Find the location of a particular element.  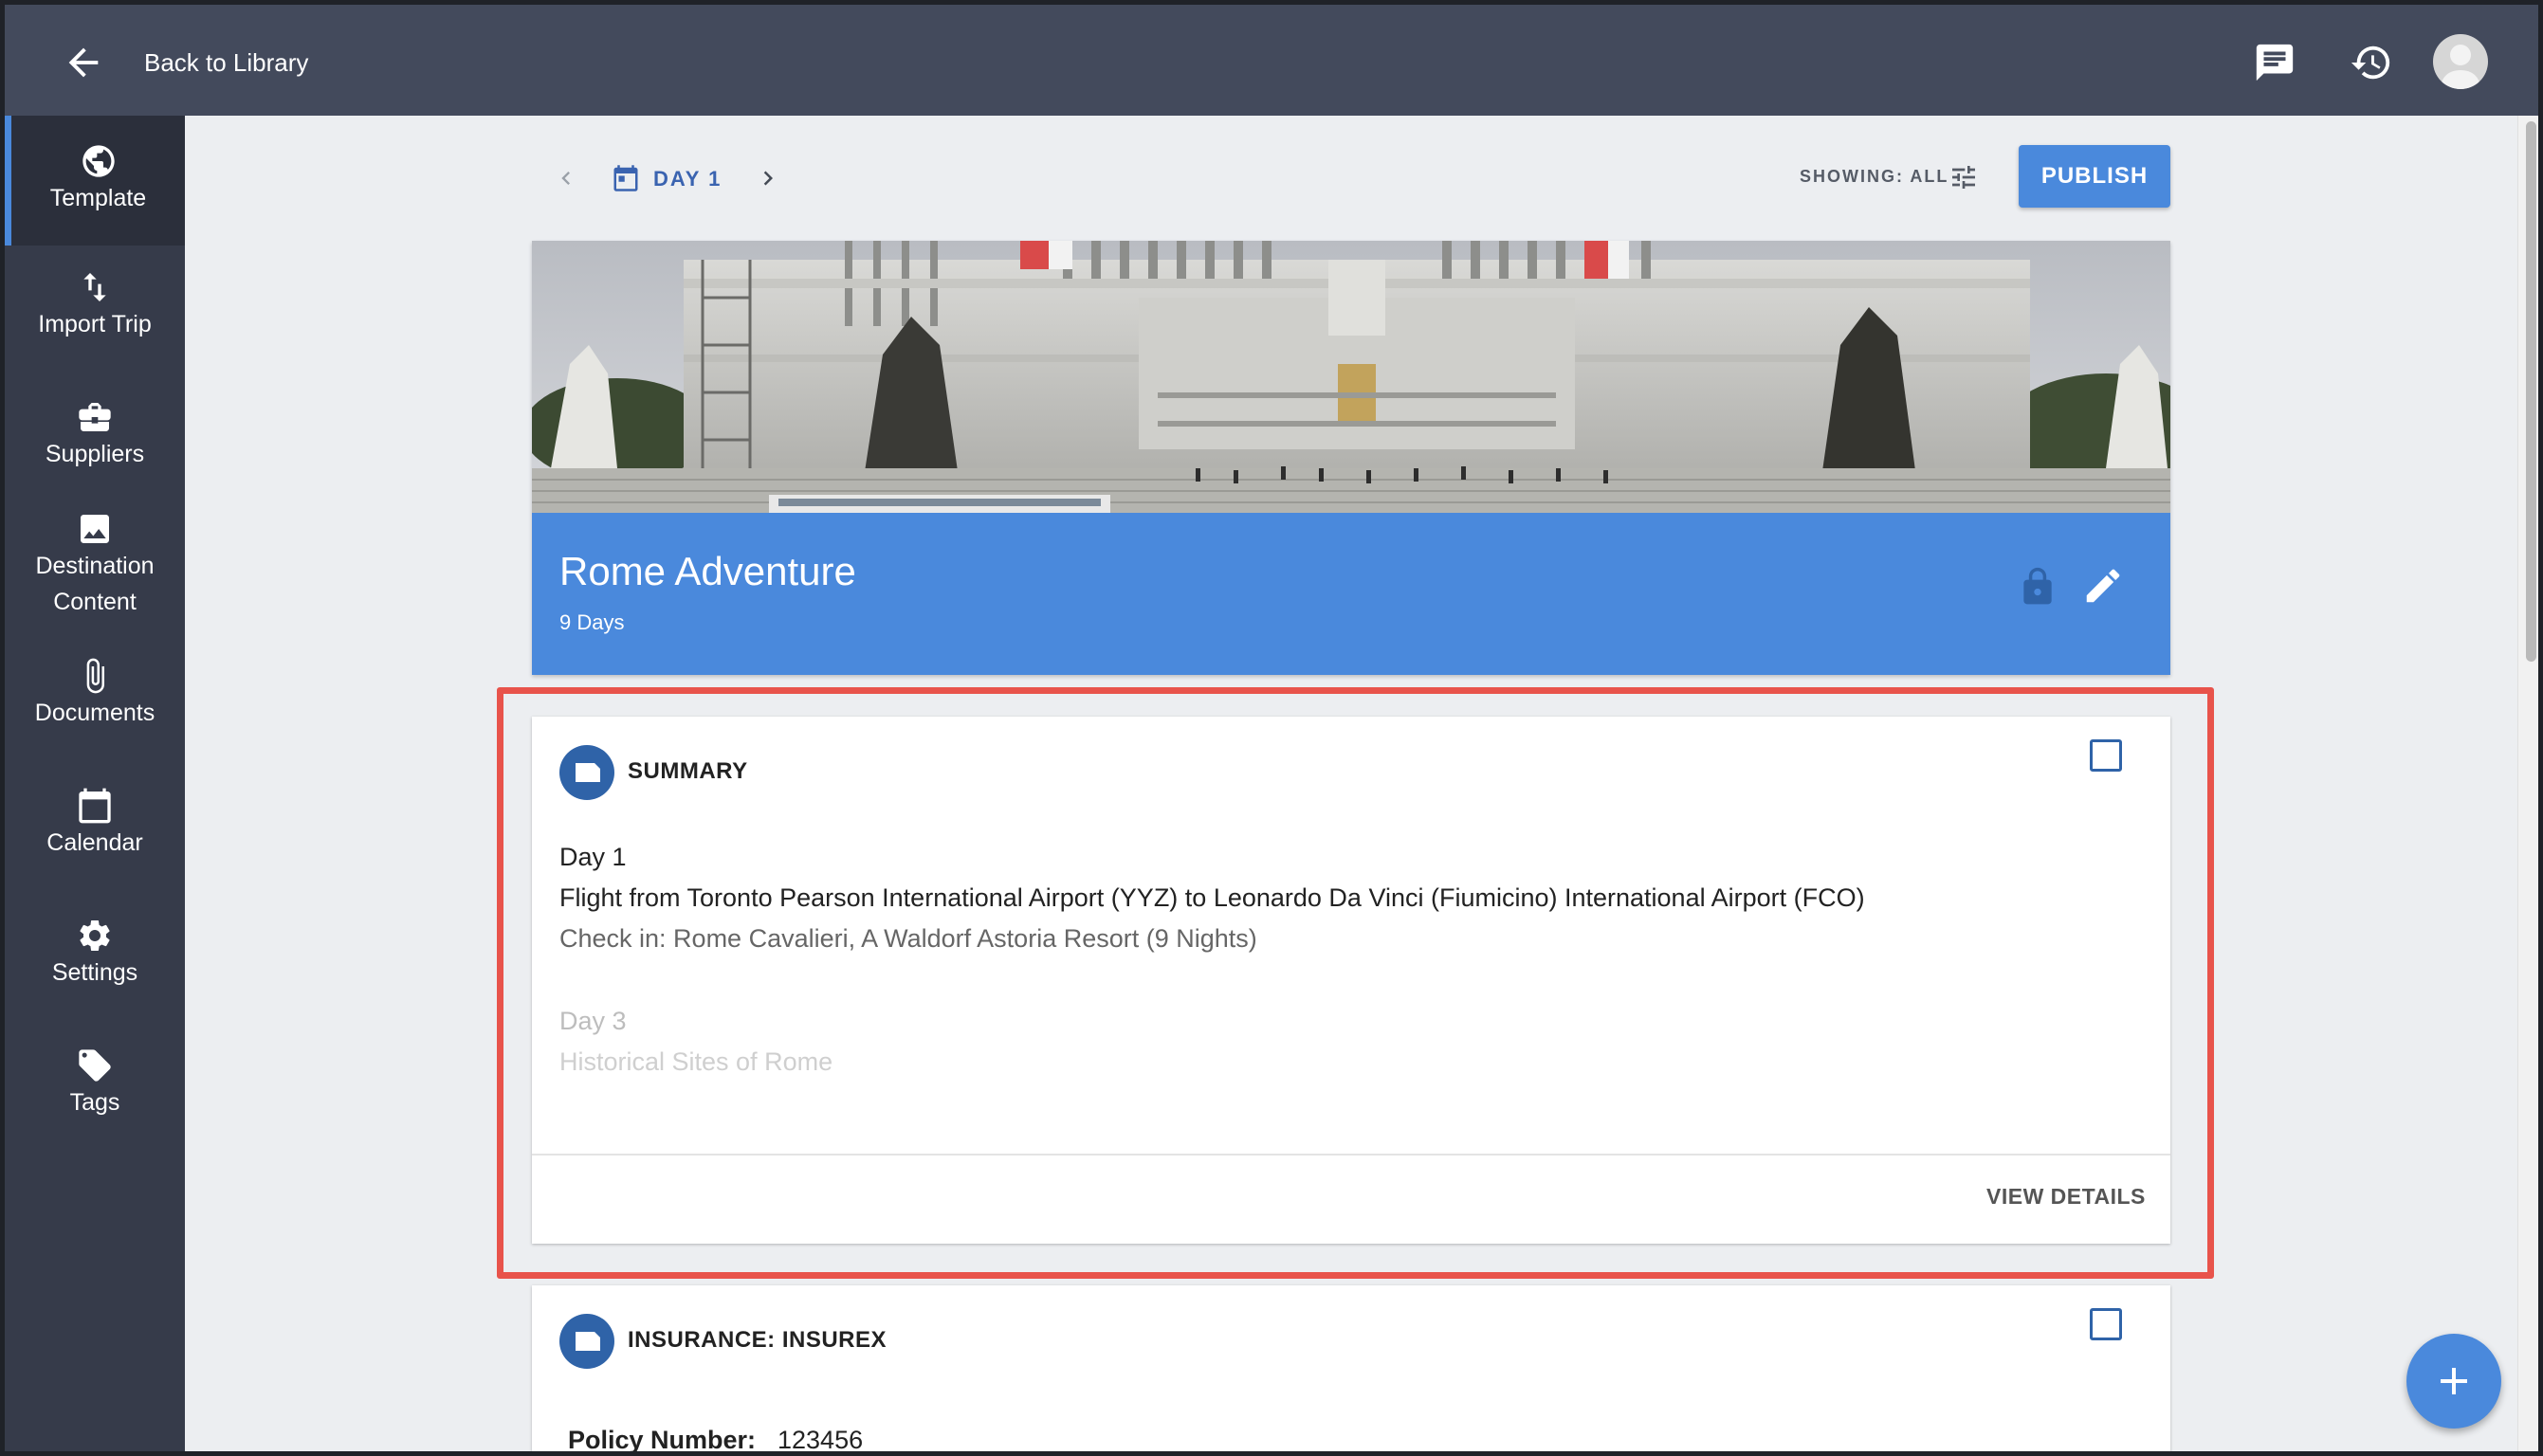

sidebar-item-settings: Settings is located at coordinates (95, 982).